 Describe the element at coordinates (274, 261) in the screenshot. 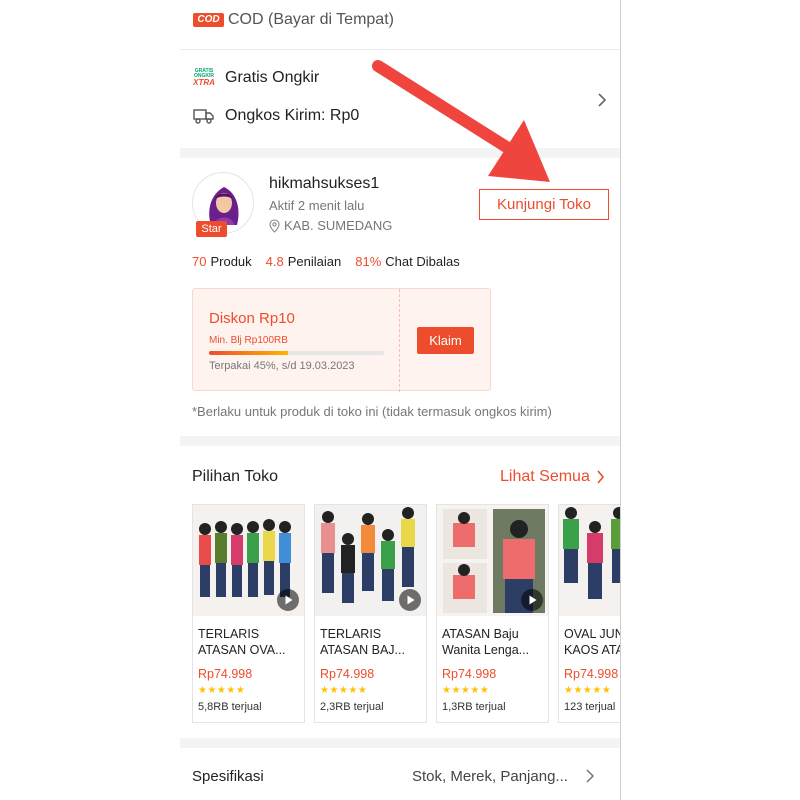

I see `stat-value: 4.8` at that location.